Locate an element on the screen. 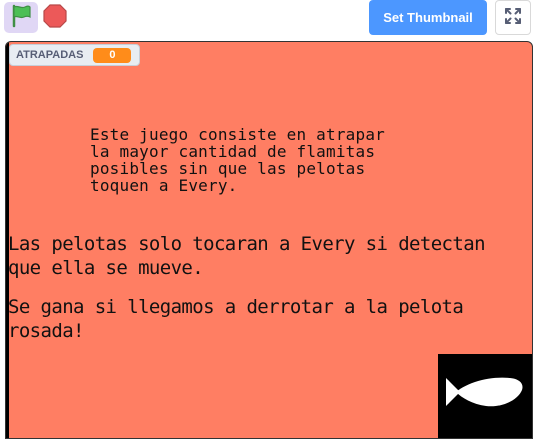 The width and height of the screenshot is (533, 443). monitor-value: 0 is located at coordinates (112, 55).